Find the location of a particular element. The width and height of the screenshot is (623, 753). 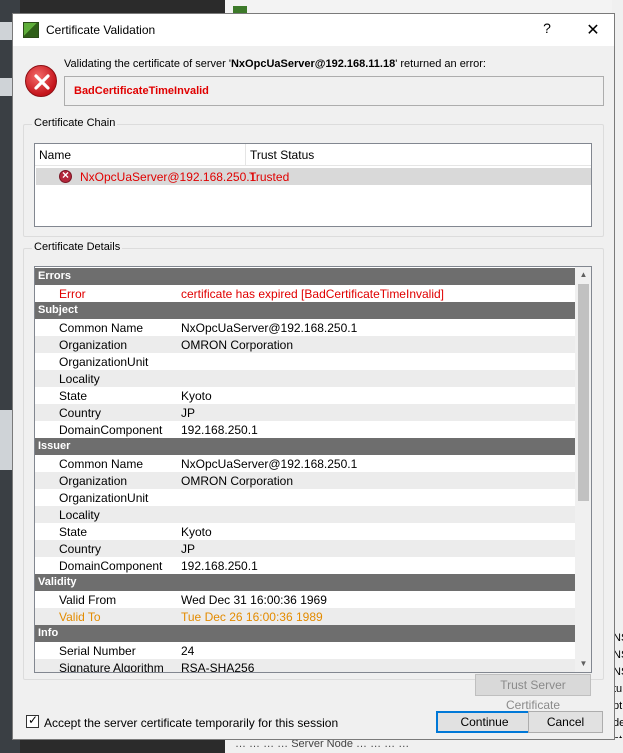

detail-row: Valid From Wed Dec 31 16:00:36 1969 is located at coordinates (305, 599).